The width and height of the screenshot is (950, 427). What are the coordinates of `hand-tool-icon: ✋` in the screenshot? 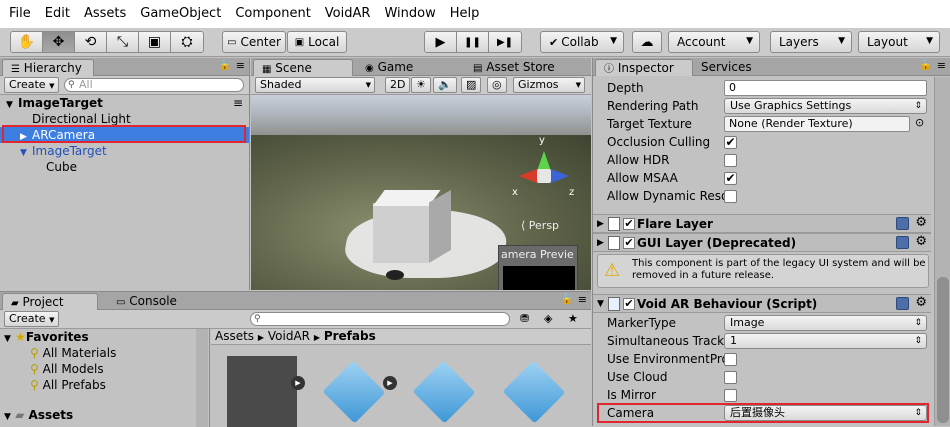 It's located at (27, 42).